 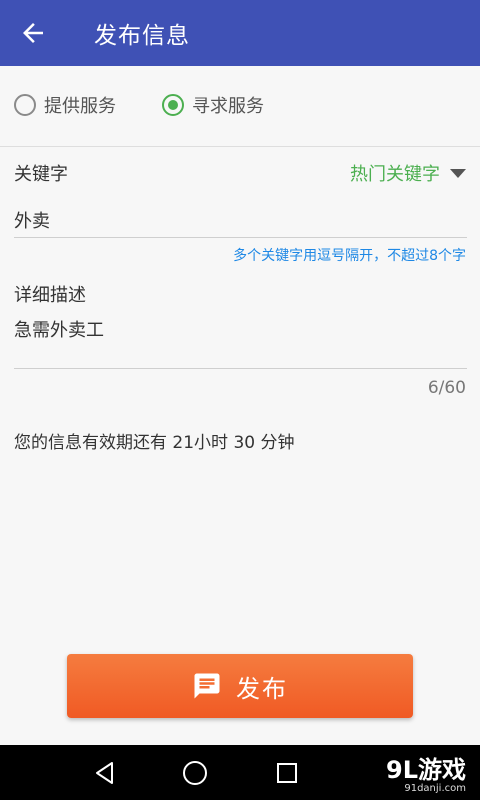 I want to click on radio-seek-service: 寻求服务, so click(x=213, y=105).